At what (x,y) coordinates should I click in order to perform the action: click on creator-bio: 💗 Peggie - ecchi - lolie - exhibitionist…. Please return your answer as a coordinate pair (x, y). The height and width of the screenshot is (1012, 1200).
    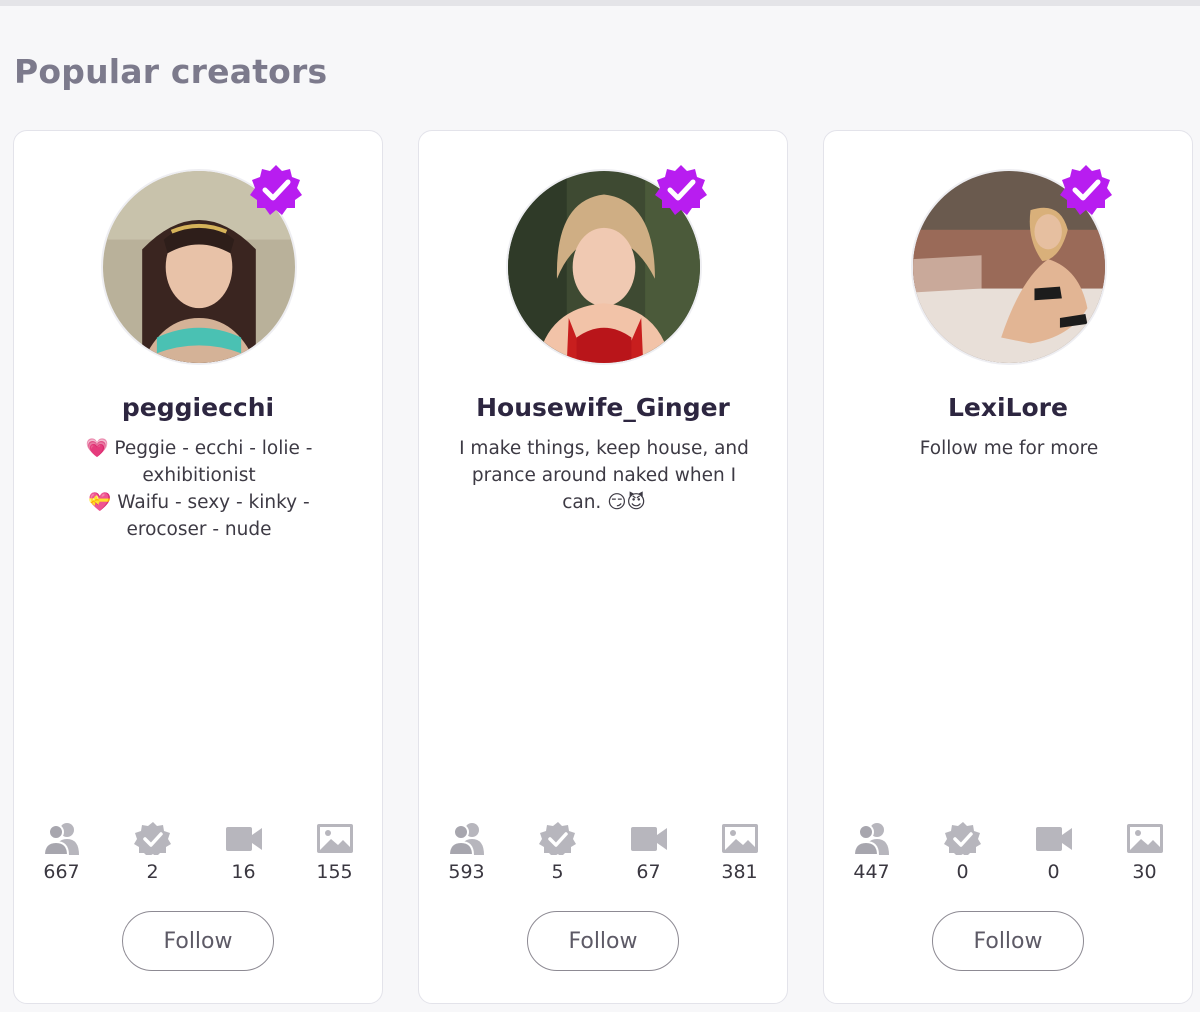
    Looking at the image, I should click on (199, 489).